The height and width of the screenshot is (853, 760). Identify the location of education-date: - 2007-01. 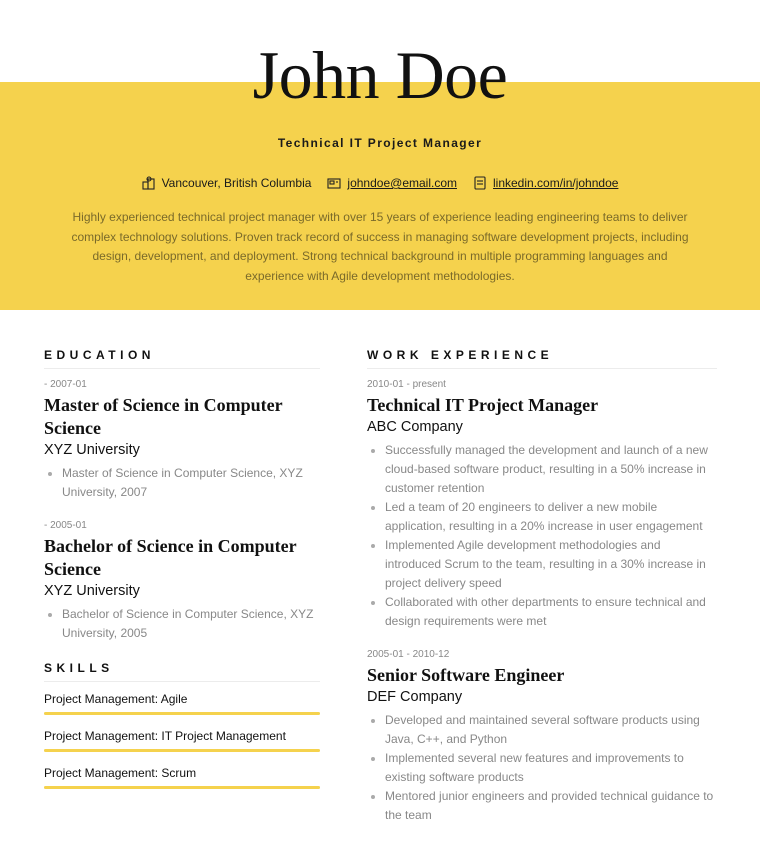
(65, 384).